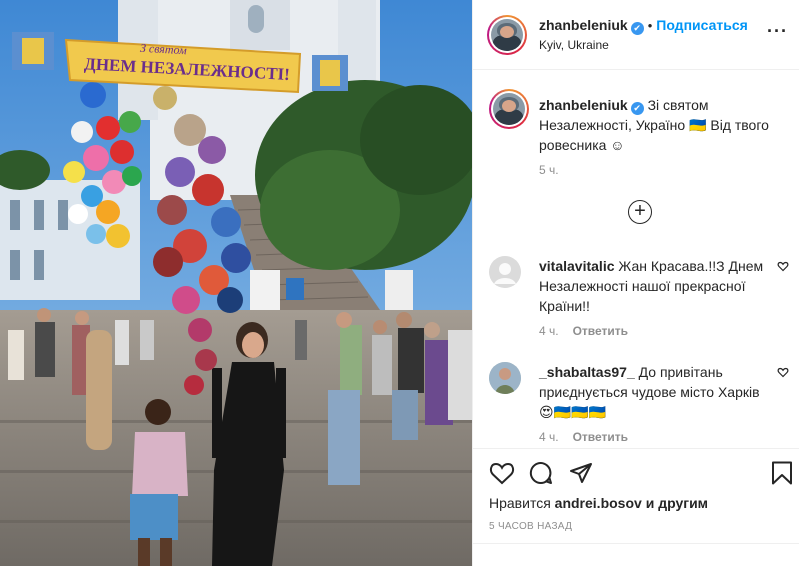  What do you see at coordinates (583, 25) in the screenshot?
I see `author-username: zhanbeleniuk` at bounding box center [583, 25].